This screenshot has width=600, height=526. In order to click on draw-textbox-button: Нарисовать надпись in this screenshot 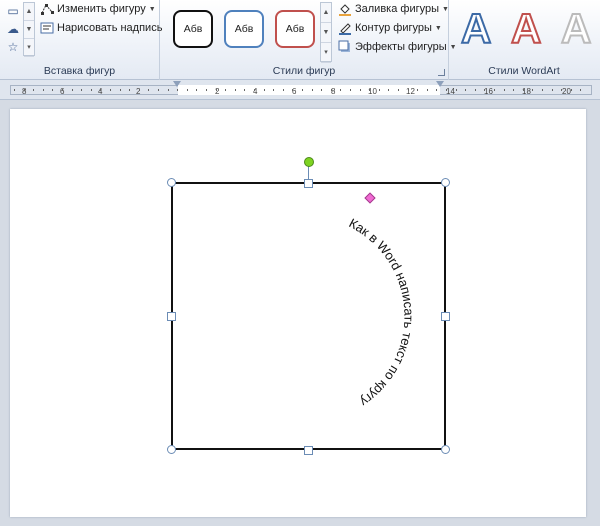, I will do `click(101, 28)`.